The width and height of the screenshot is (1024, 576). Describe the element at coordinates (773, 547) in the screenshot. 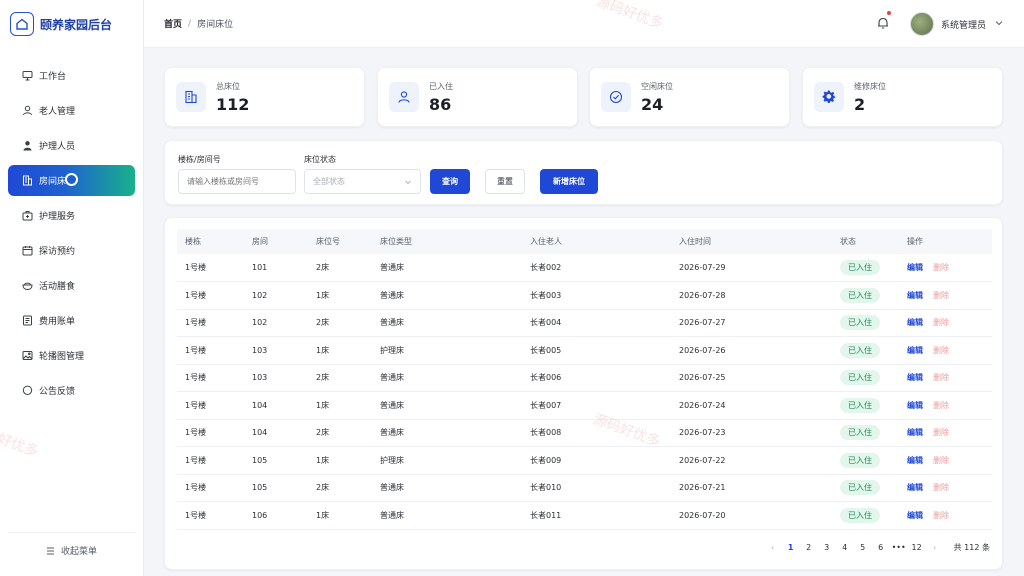

I see `prev-page-button: ‹` at that location.